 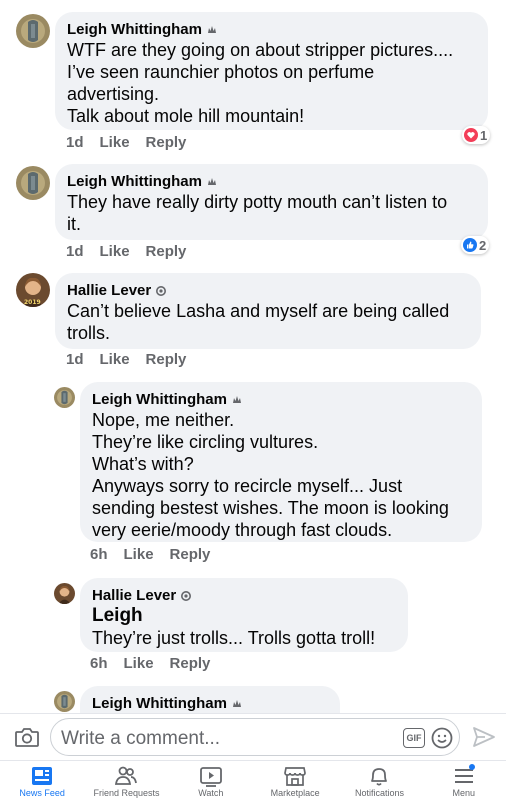 What do you see at coordinates (126, 775) in the screenshot?
I see `friend-requests-icon` at bounding box center [126, 775].